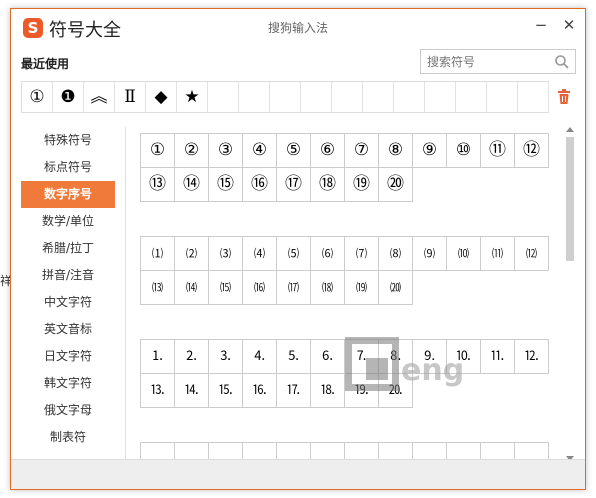 The image size is (596, 498). I want to click on symbol-cell: ⑽, so click(464, 254).